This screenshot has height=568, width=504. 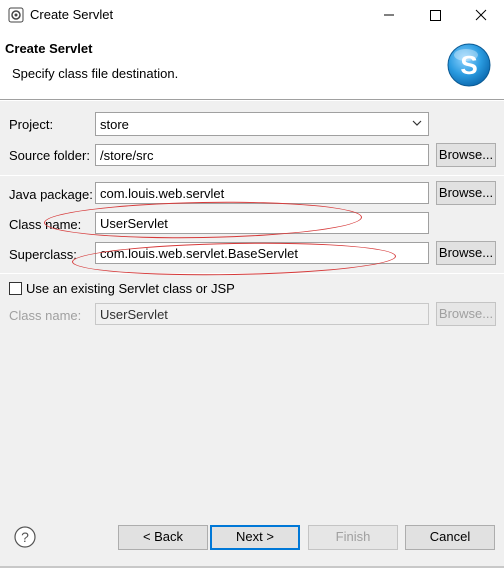 I want to click on minimize-button, so click(x=389, y=15).